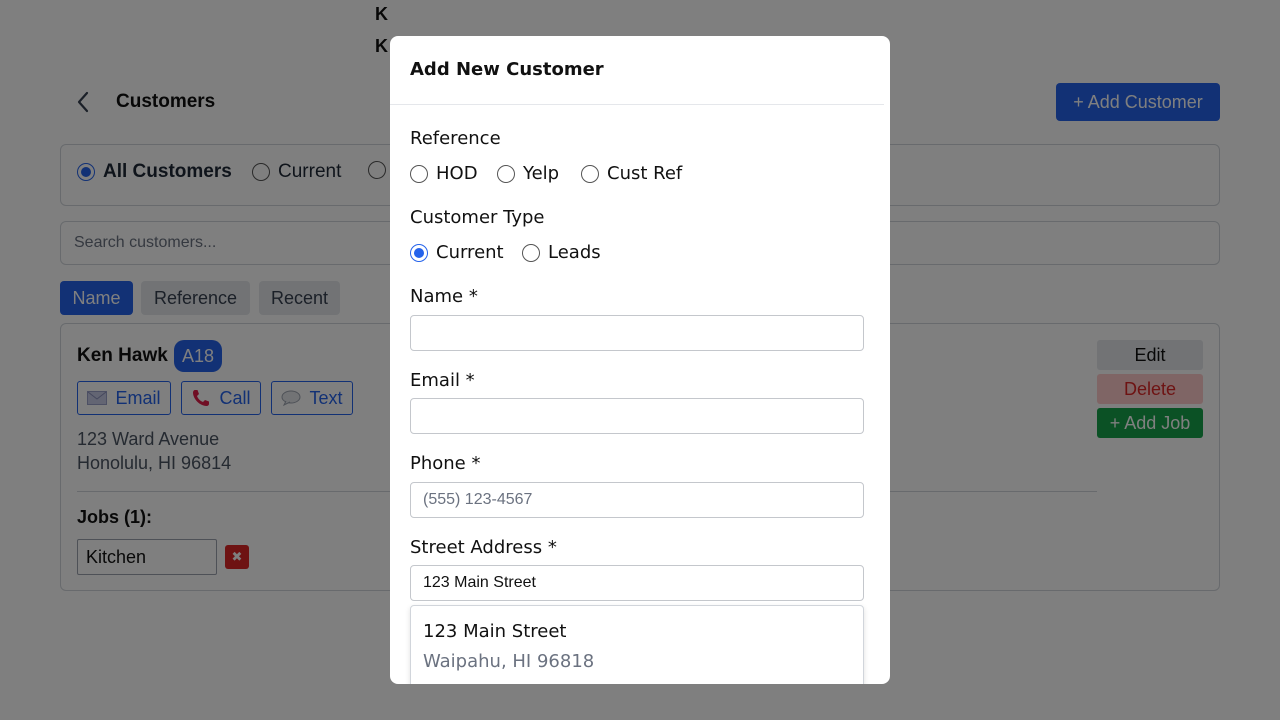 This screenshot has width=1280, height=720. What do you see at coordinates (631, 173) in the screenshot?
I see `reference-option-cust-ref: Cust Ref` at bounding box center [631, 173].